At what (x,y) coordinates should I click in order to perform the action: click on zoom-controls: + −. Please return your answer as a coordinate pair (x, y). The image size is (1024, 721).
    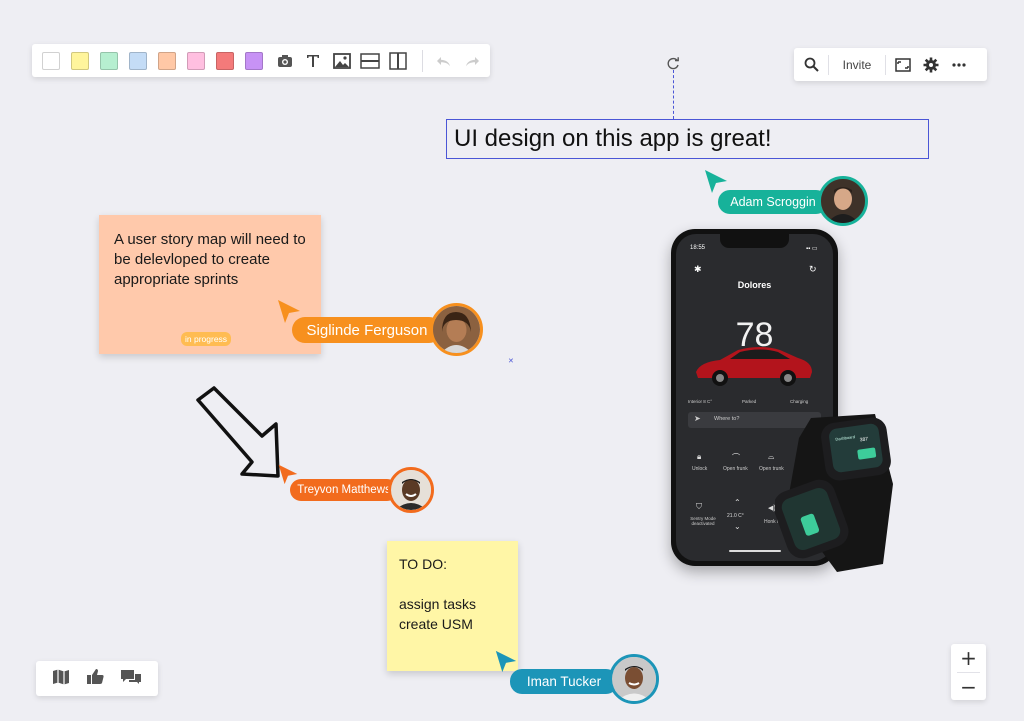
    Looking at the image, I should click on (968, 672).